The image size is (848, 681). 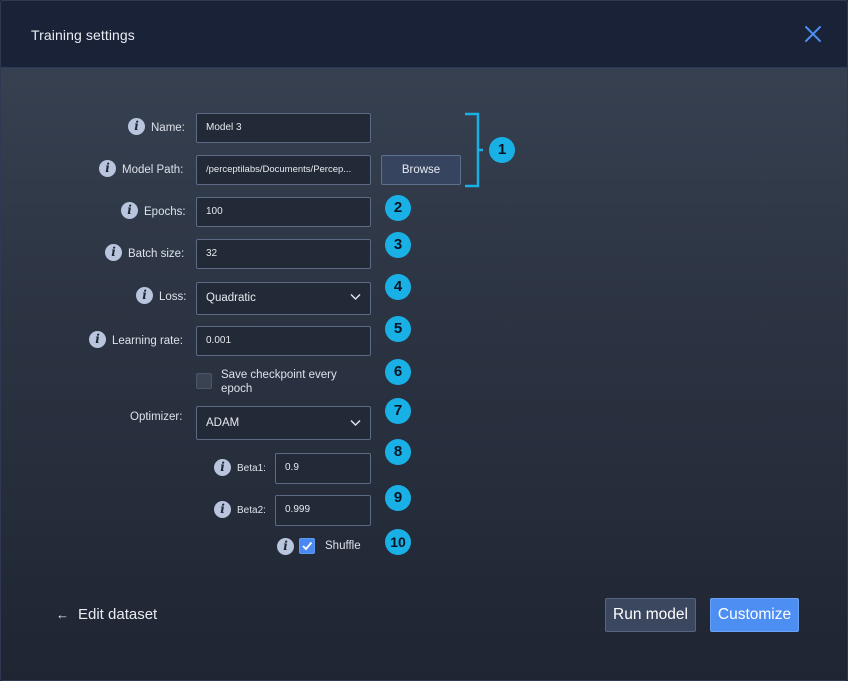 I want to click on run-model-button: Run model, so click(x=650, y=615).